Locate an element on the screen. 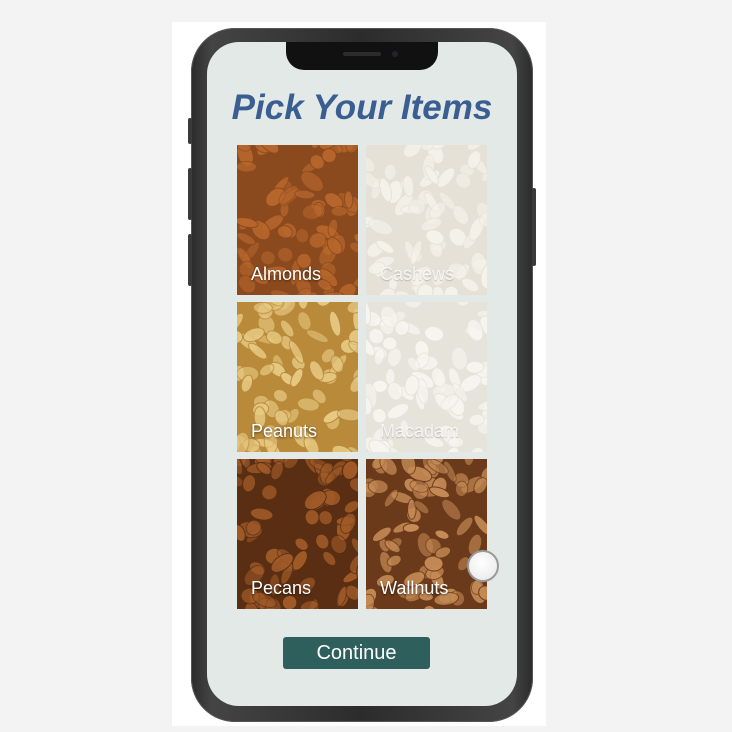  item-tile-pecans: Pecans is located at coordinates (297, 534).